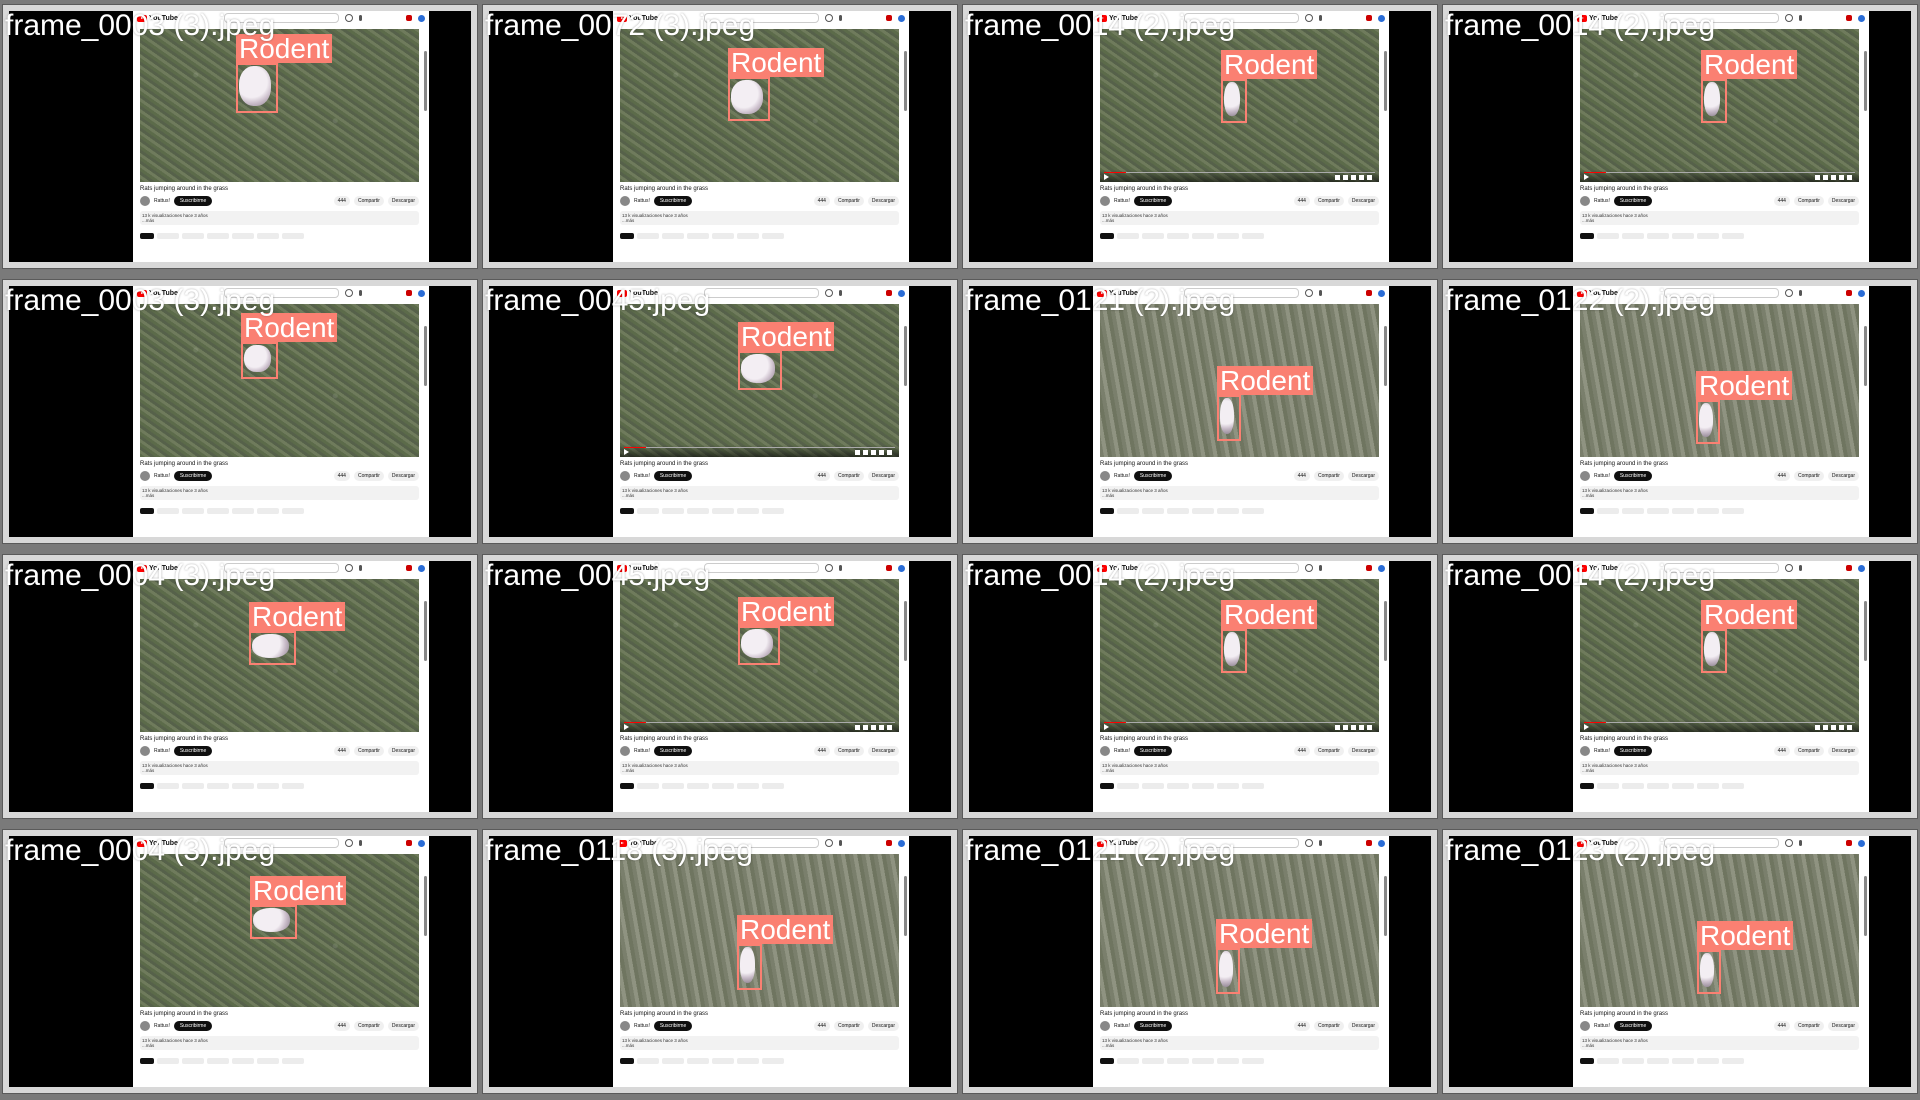 The image size is (1920, 1100). I want to click on description-box: 13 k visualizaciones hace 3 años ...más, so click(1719, 493).